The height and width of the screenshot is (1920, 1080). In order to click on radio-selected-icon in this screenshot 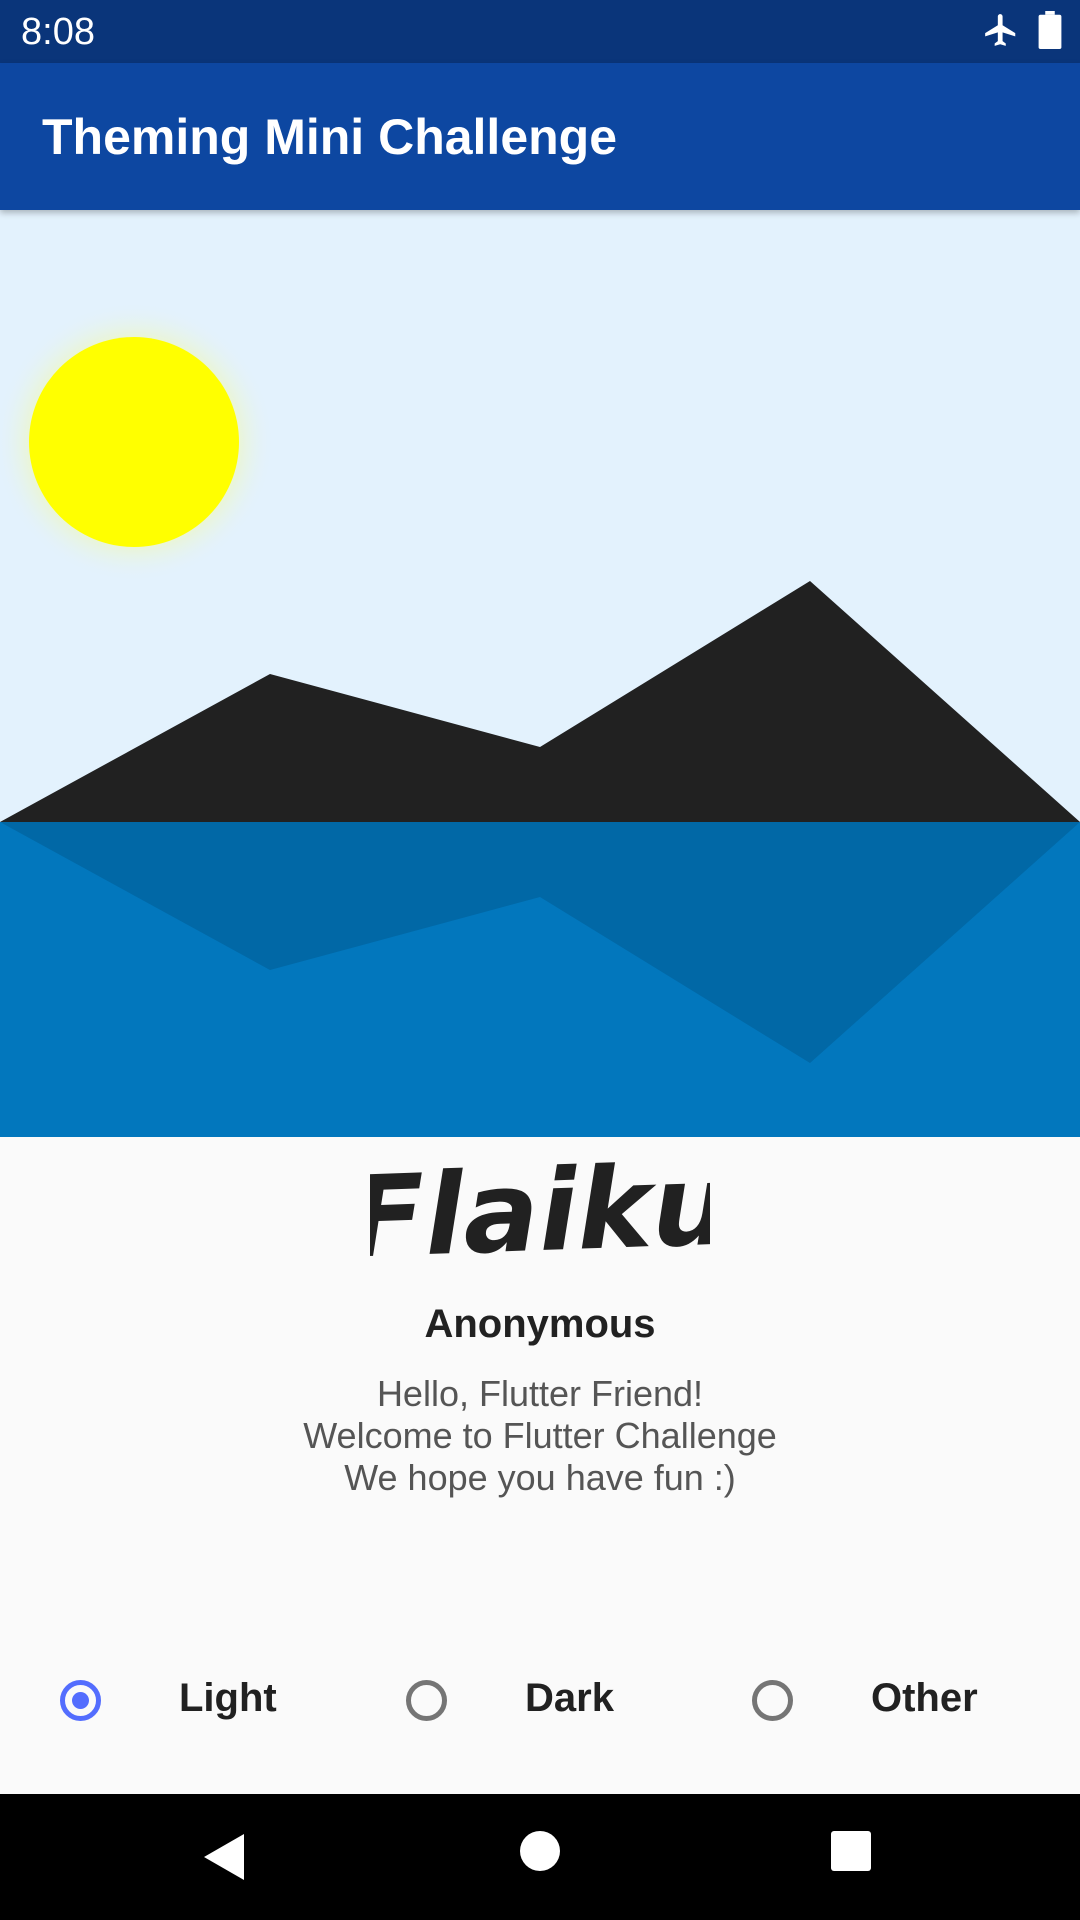, I will do `click(80, 1700)`.